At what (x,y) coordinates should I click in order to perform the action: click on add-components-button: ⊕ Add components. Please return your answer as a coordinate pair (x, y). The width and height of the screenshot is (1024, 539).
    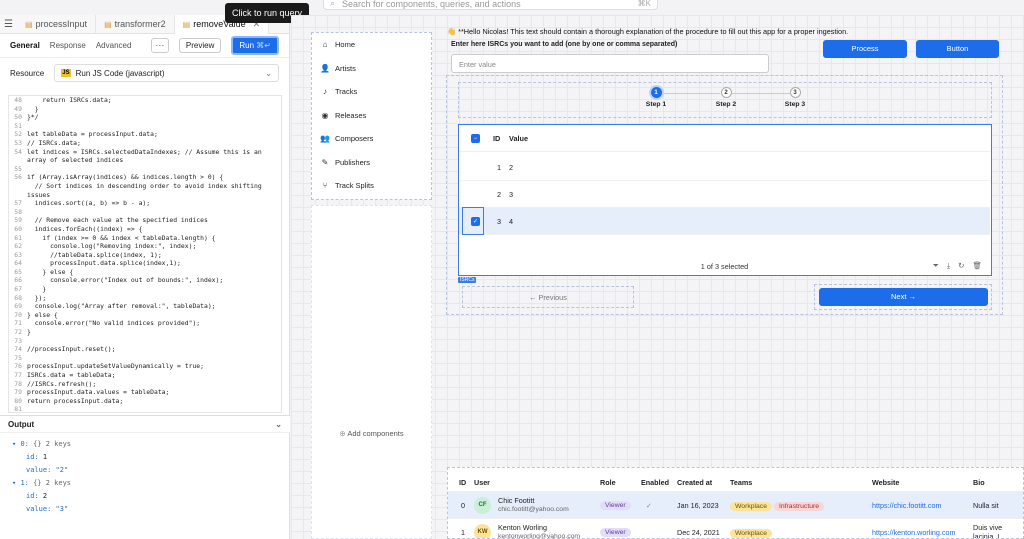
    Looking at the image, I should click on (371, 433).